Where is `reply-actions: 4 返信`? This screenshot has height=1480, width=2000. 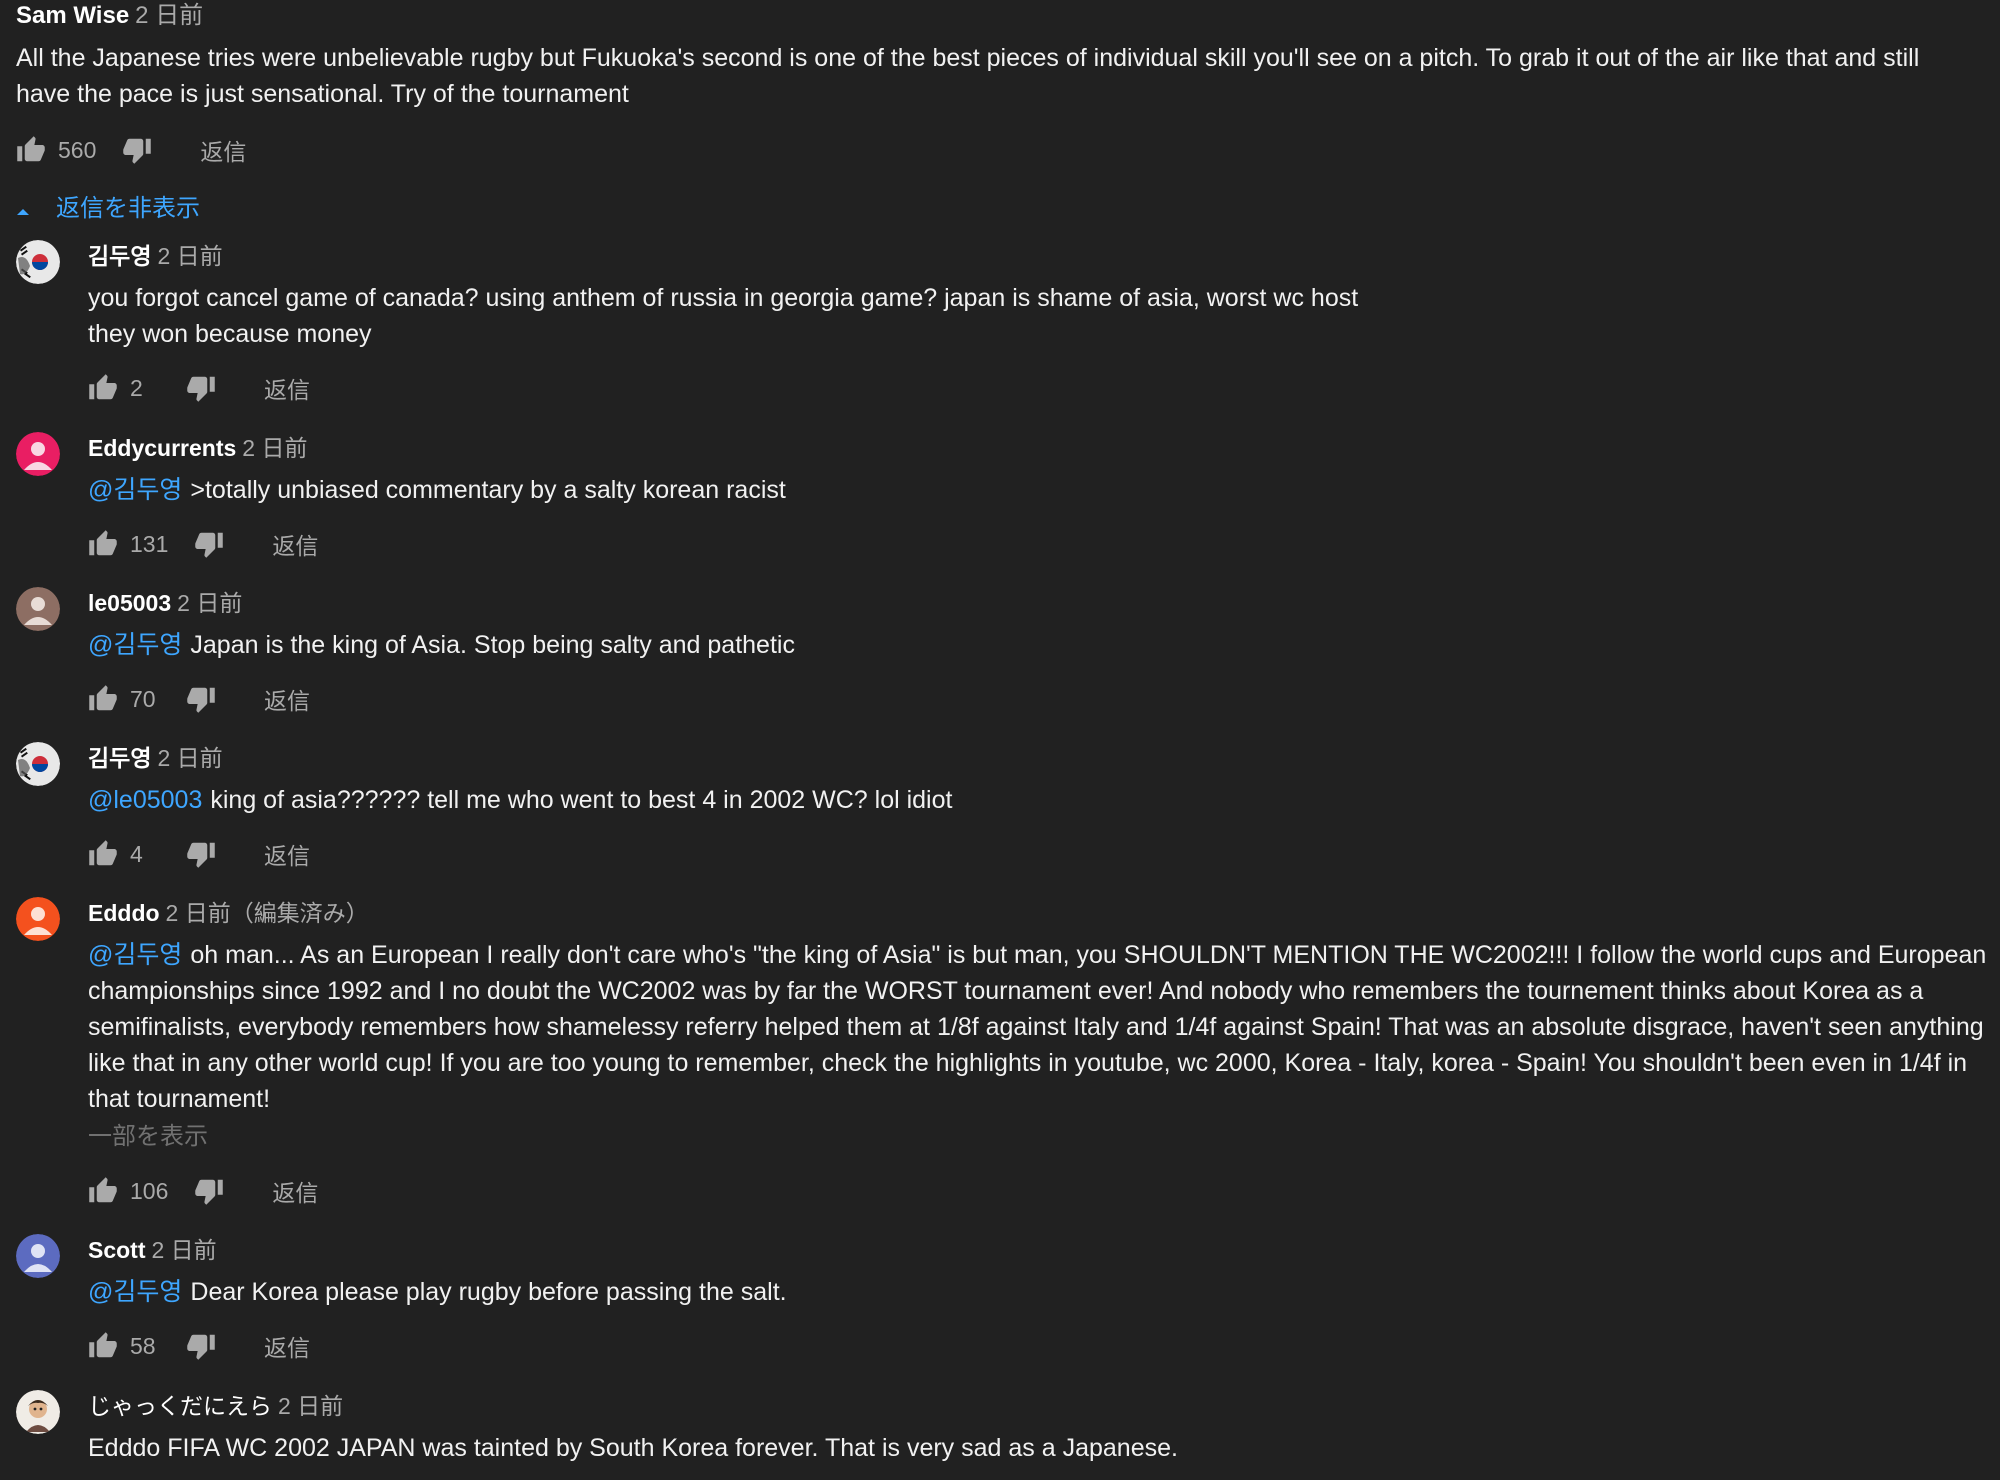 reply-actions: 4 返信 is located at coordinates (199, 854).